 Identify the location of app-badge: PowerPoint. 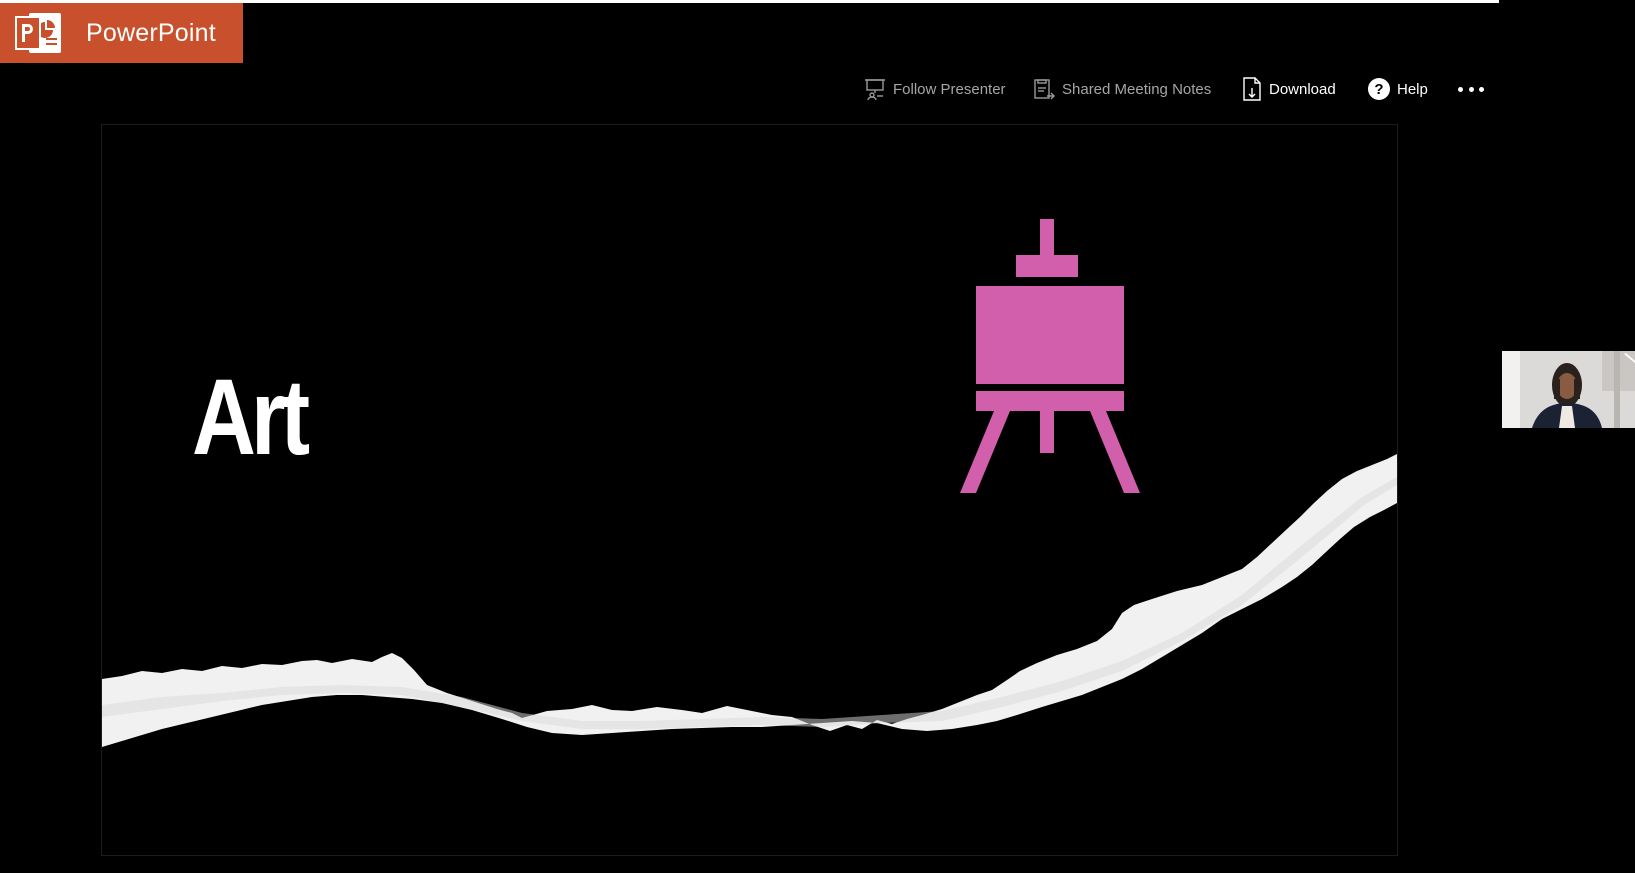
(121, 33).